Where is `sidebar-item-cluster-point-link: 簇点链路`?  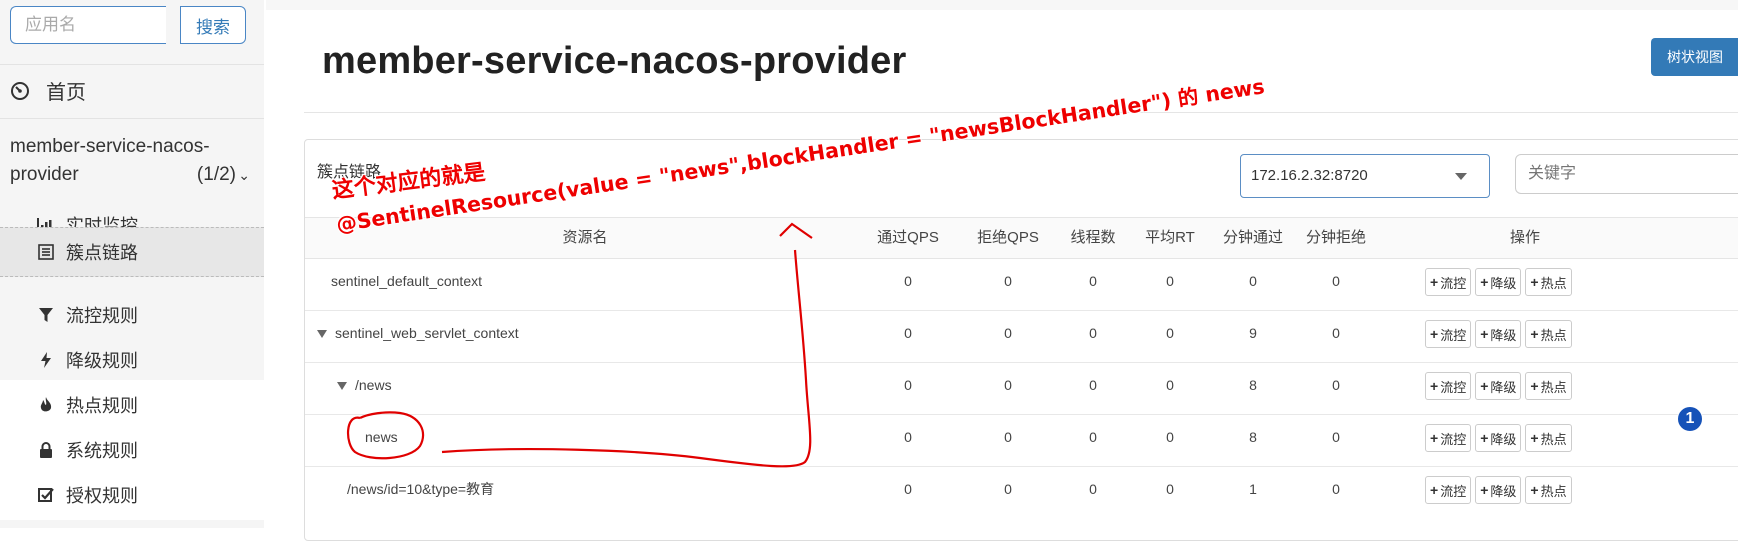 sidebar-item-cluster-point-link: 簇点链路 is located at coordinates (132, 252).